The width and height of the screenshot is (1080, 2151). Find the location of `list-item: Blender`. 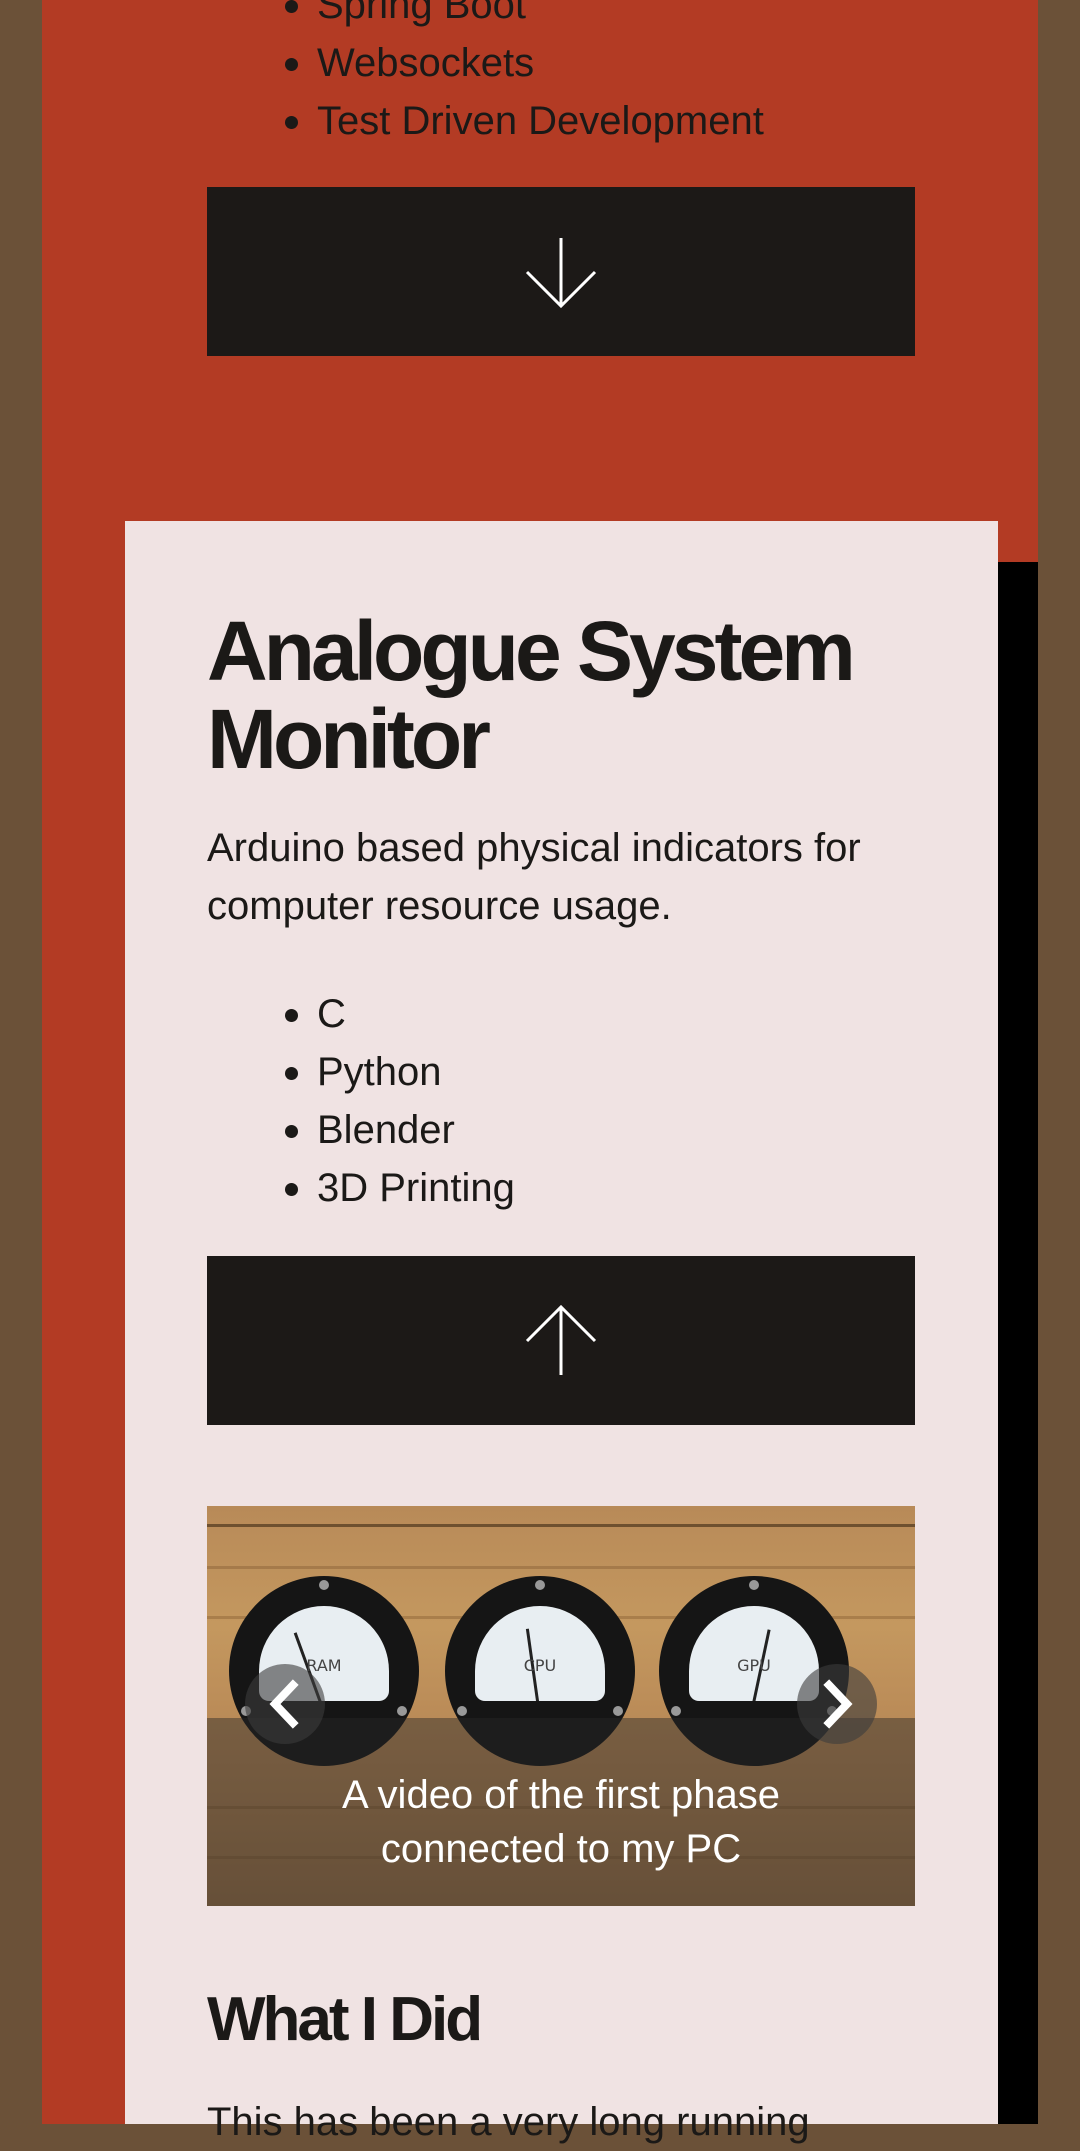

list-item: Blender is located at coordinates (557, 1130).